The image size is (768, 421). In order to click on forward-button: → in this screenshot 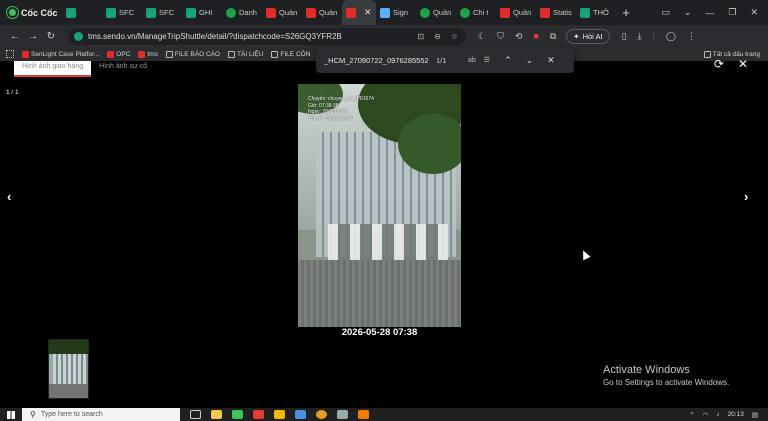, I will do `click(33, 36)`.